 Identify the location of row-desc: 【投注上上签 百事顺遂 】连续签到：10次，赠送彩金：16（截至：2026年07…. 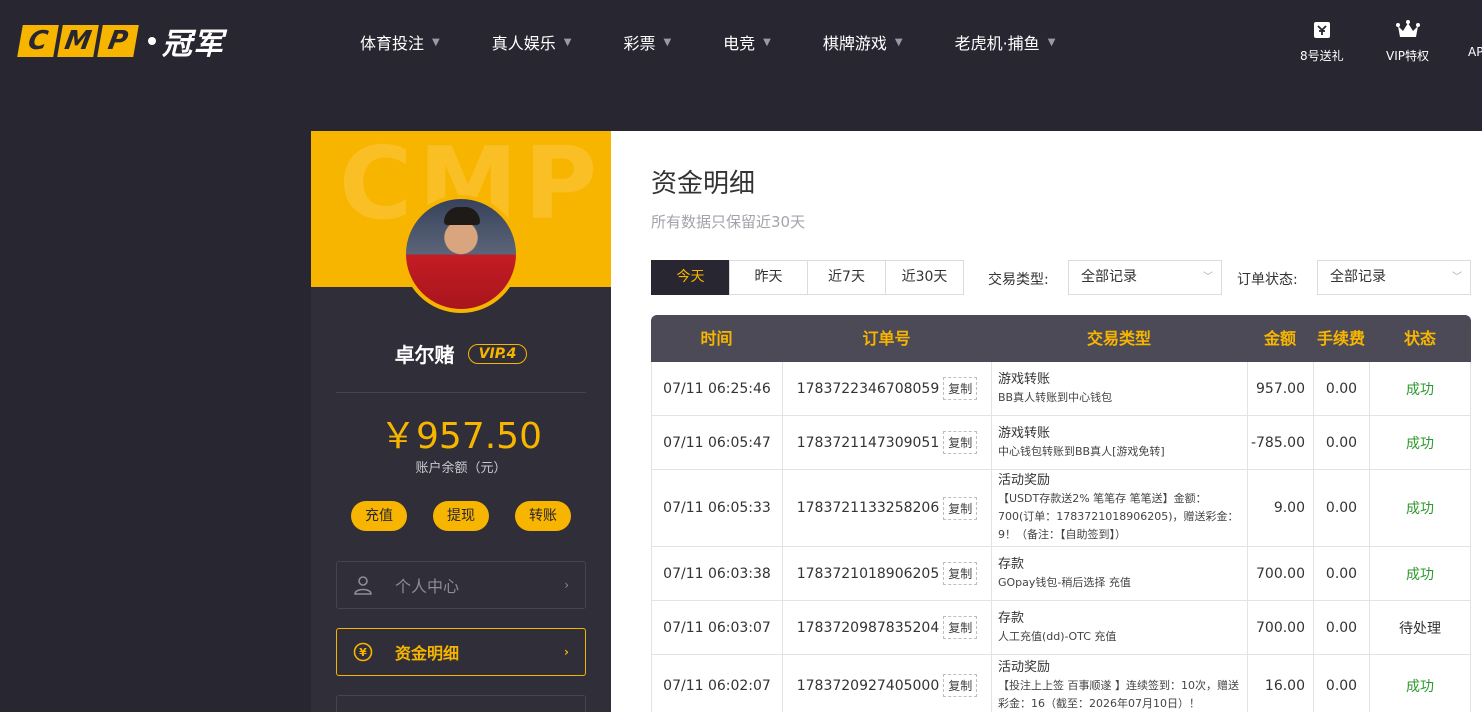
(1118, 694).